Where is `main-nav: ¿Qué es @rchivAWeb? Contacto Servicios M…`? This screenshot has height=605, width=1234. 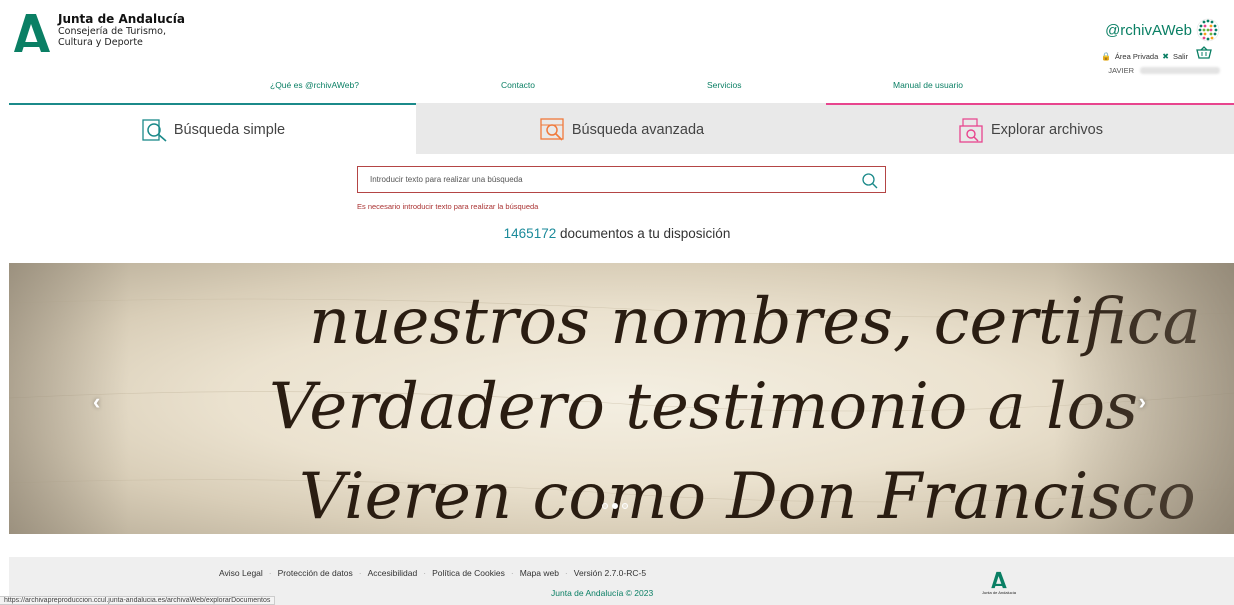 main-nav: ¿Qué es @rchivAWeb? Contacto Servicios M… is located at coordinates (617, 88).